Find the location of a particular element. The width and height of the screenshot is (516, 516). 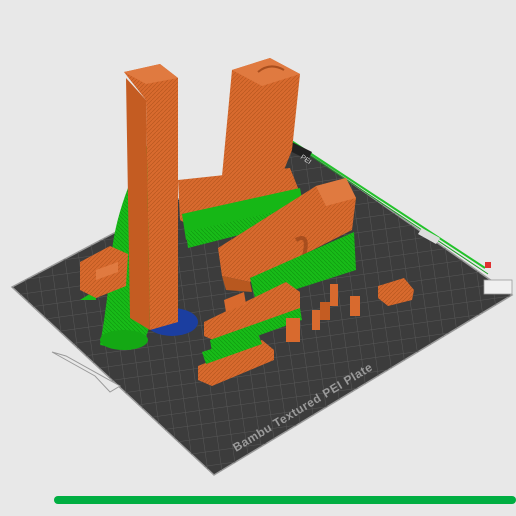

part-pillar-left is located at coordinates (151, 197).